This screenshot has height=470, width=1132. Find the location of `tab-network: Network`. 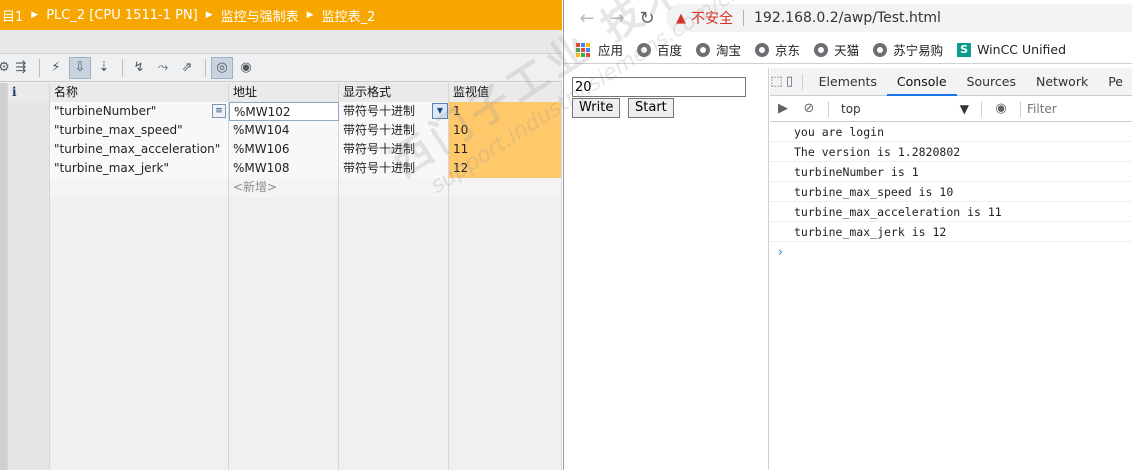

tab-network: Network is located at coordinates (1062, 82).